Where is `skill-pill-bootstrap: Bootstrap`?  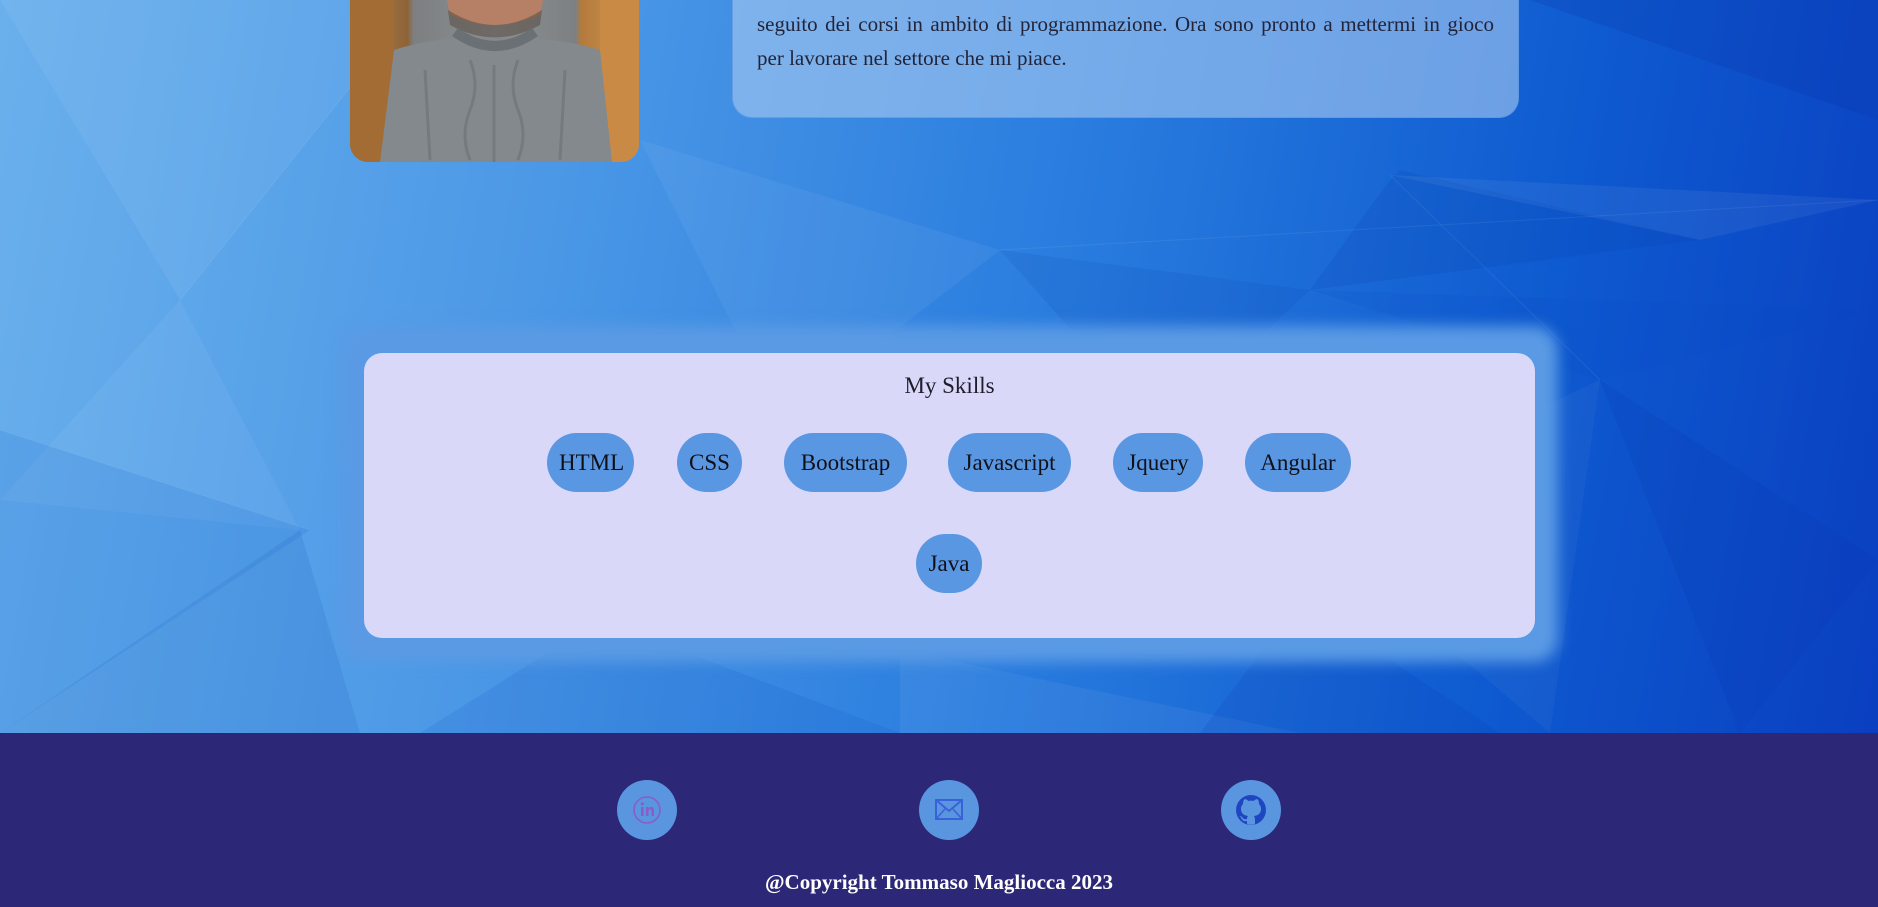 skill-pill-bootstrap: Bootstrap is located at coordinates (845, 462).